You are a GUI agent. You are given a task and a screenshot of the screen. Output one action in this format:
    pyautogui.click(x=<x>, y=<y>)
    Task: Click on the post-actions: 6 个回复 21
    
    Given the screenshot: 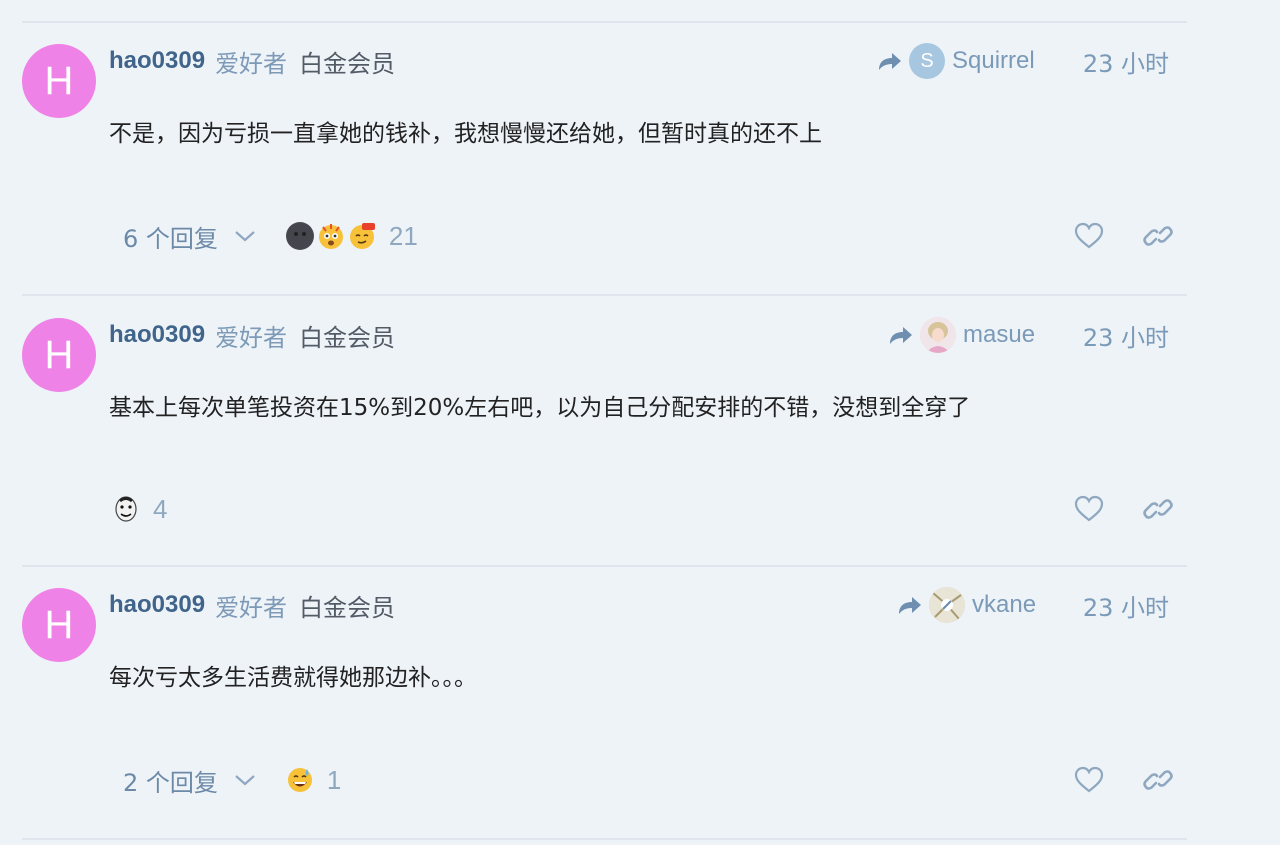 What is the action you would take?
    pyautogui.click(x=648, y=236)
    